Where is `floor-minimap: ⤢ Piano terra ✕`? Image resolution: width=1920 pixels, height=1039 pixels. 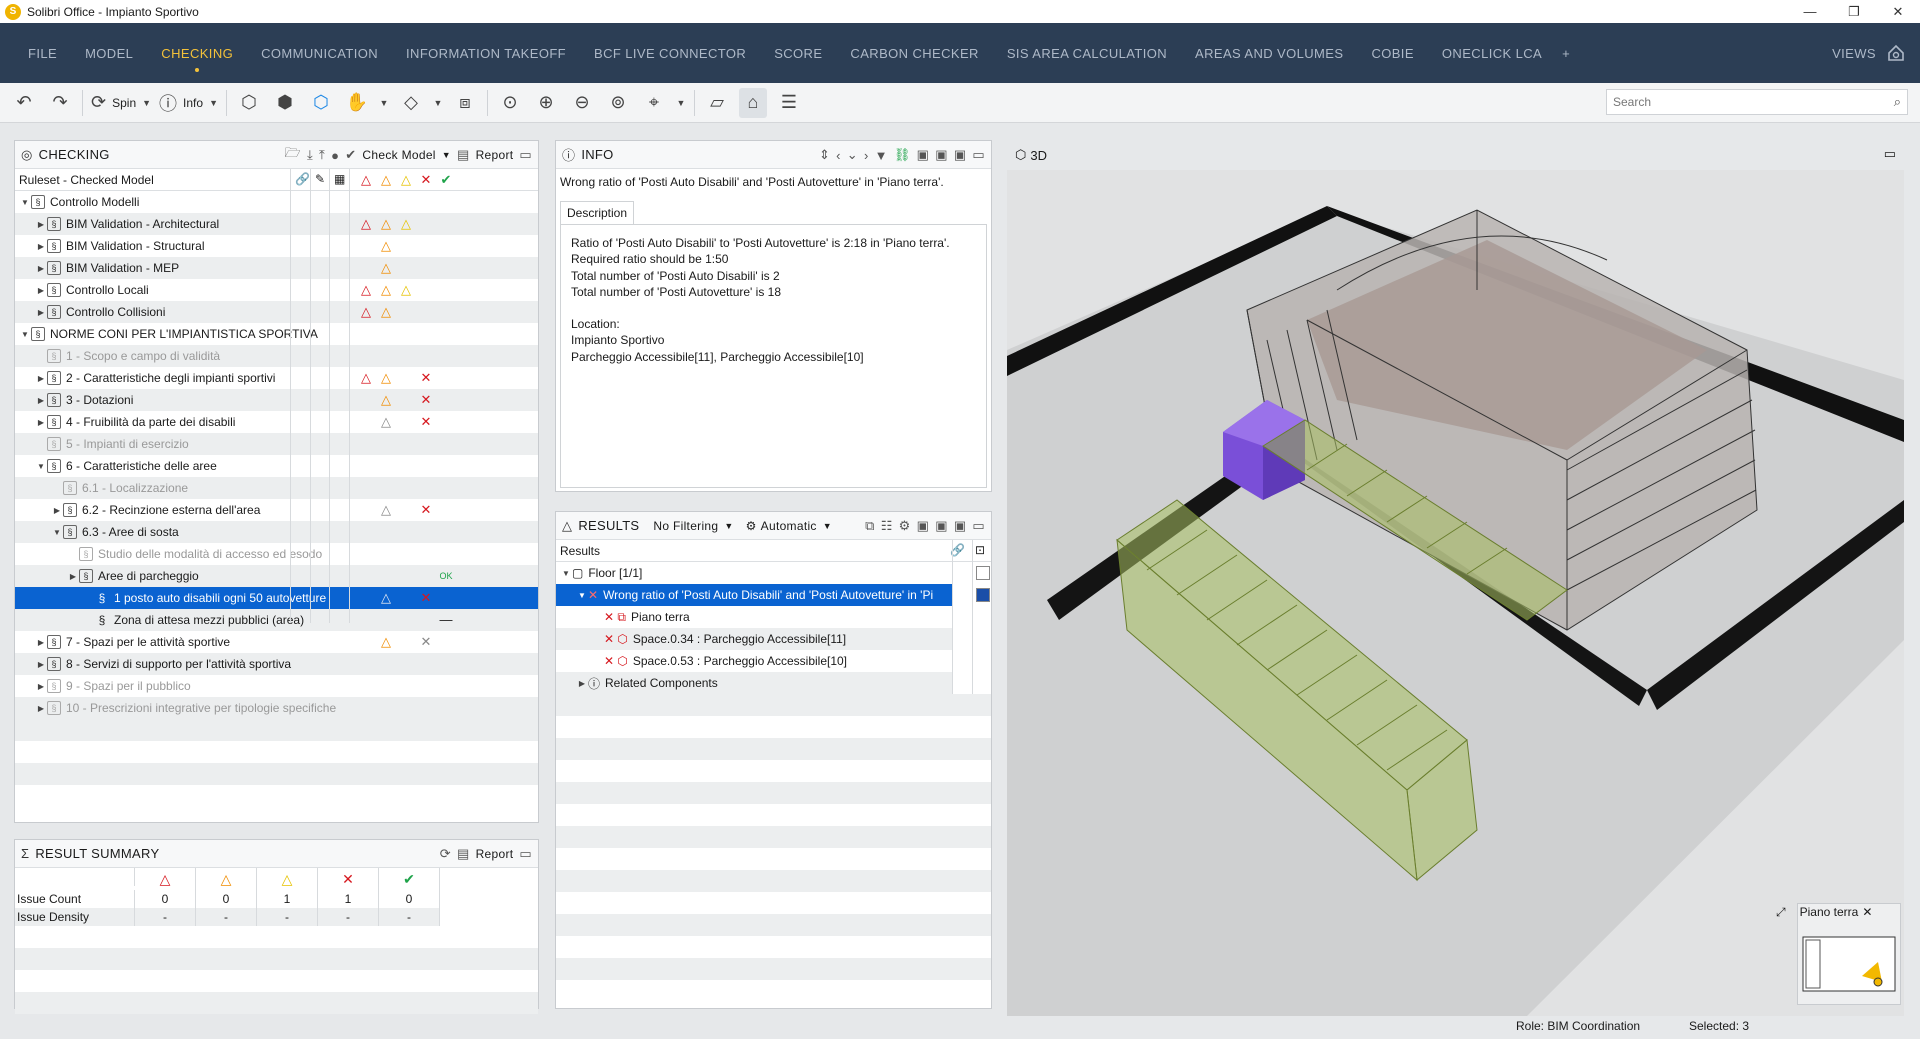 floor-minimap: ⤢ Piano terra ✕ is located at coordinates (1838, 954).